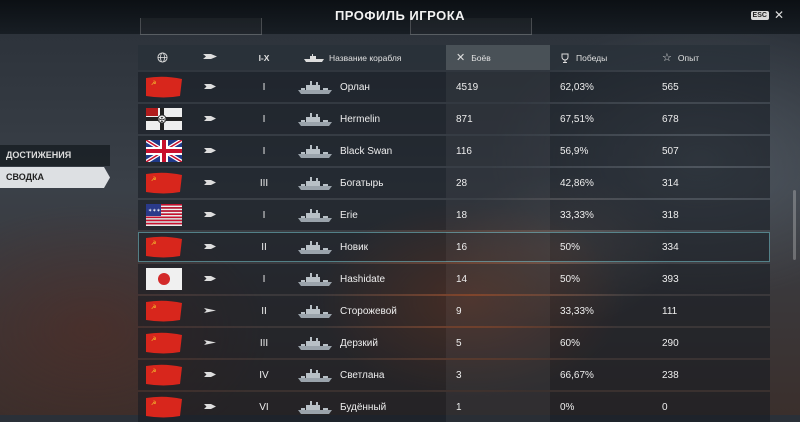  I want to click on column-xp: ☆ Опыт, so click(711, 57).